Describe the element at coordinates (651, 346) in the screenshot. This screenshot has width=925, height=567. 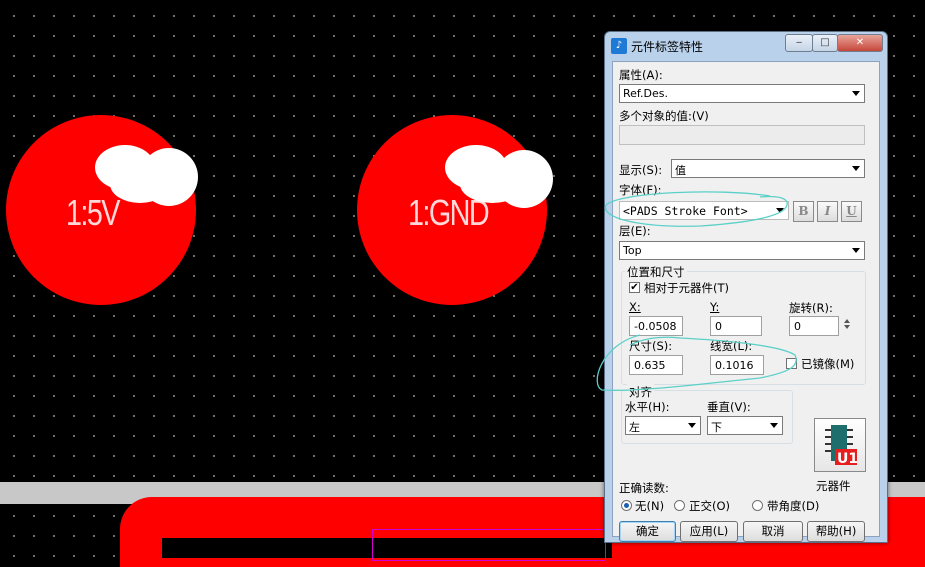
I see `size-label: 尺寸(S):` at that location.